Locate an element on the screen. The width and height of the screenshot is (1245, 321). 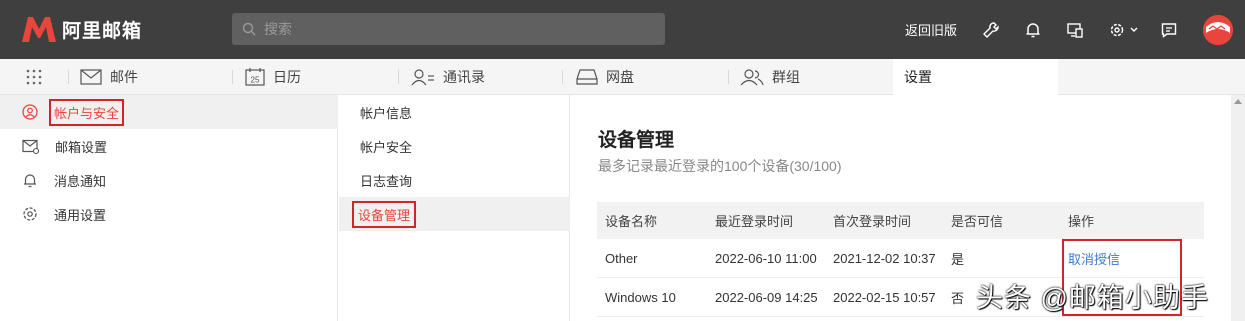
calendar-icon-day: 25 is located at coordinates (255, 80).